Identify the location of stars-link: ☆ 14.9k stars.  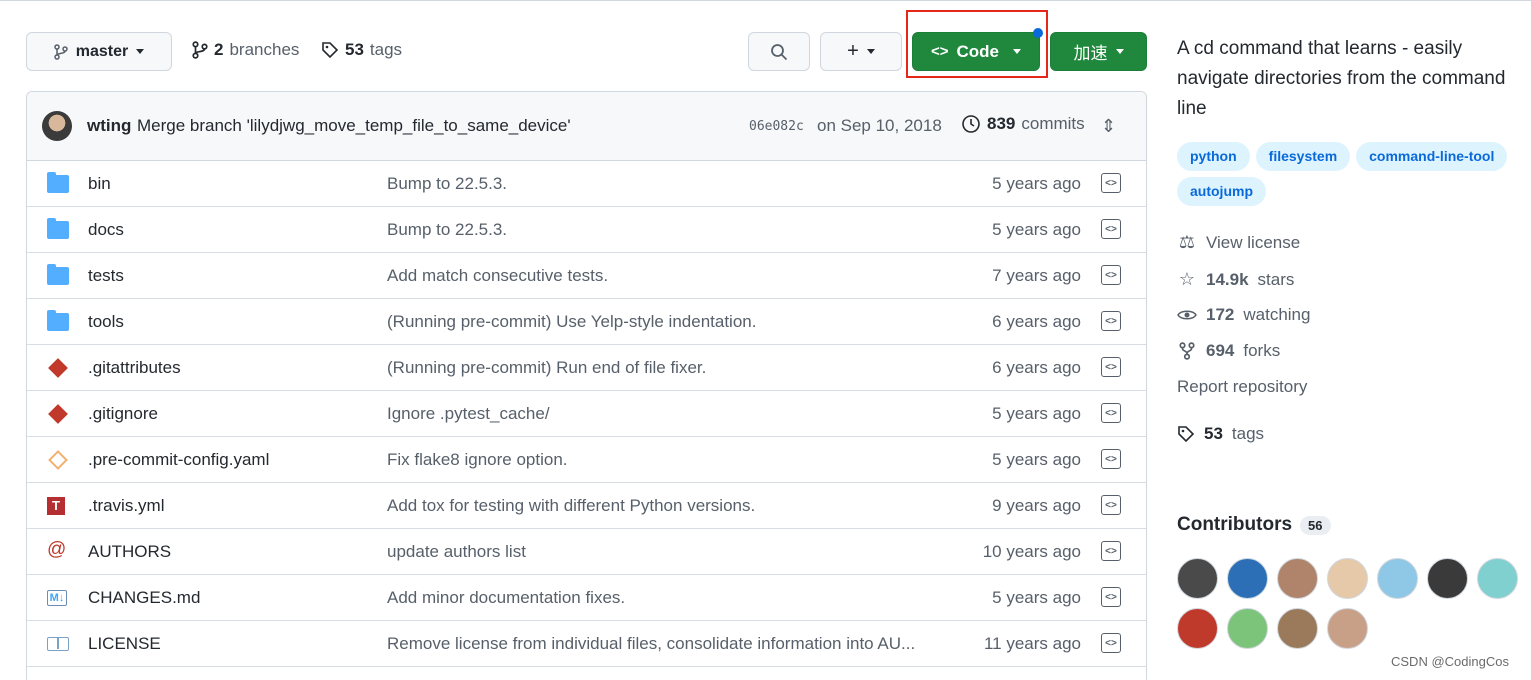
(1235, 279).